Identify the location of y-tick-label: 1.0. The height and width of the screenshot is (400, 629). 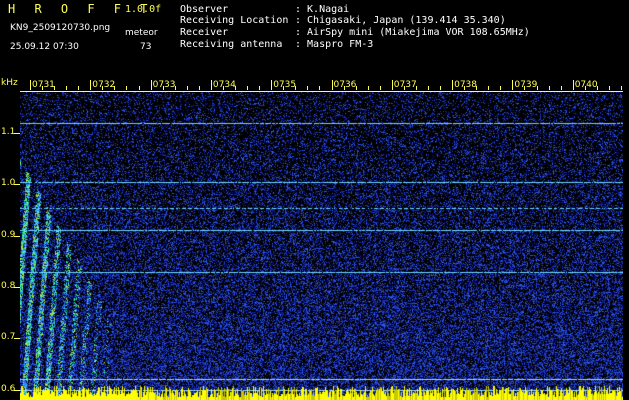
(8, 183).